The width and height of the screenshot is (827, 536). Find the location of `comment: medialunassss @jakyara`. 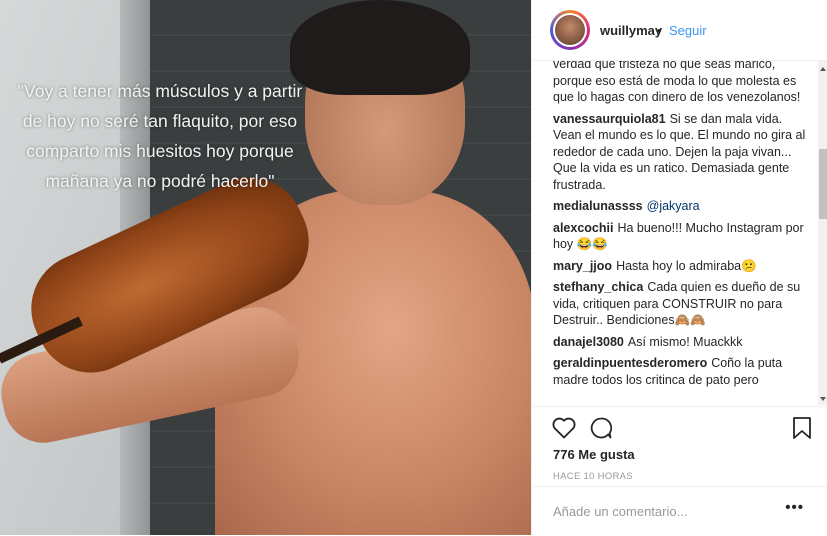

comment: medialunassss @jakyara is located at coordinates (682, 206).